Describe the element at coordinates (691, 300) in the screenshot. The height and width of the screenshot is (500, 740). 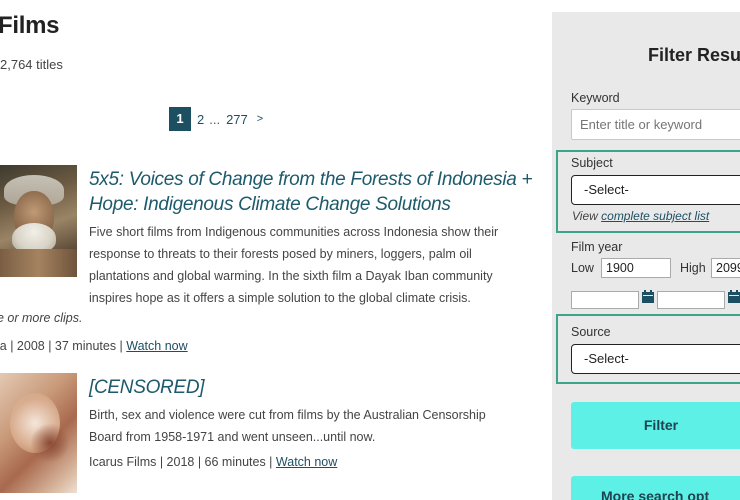
I see `date-to-input` at that location.